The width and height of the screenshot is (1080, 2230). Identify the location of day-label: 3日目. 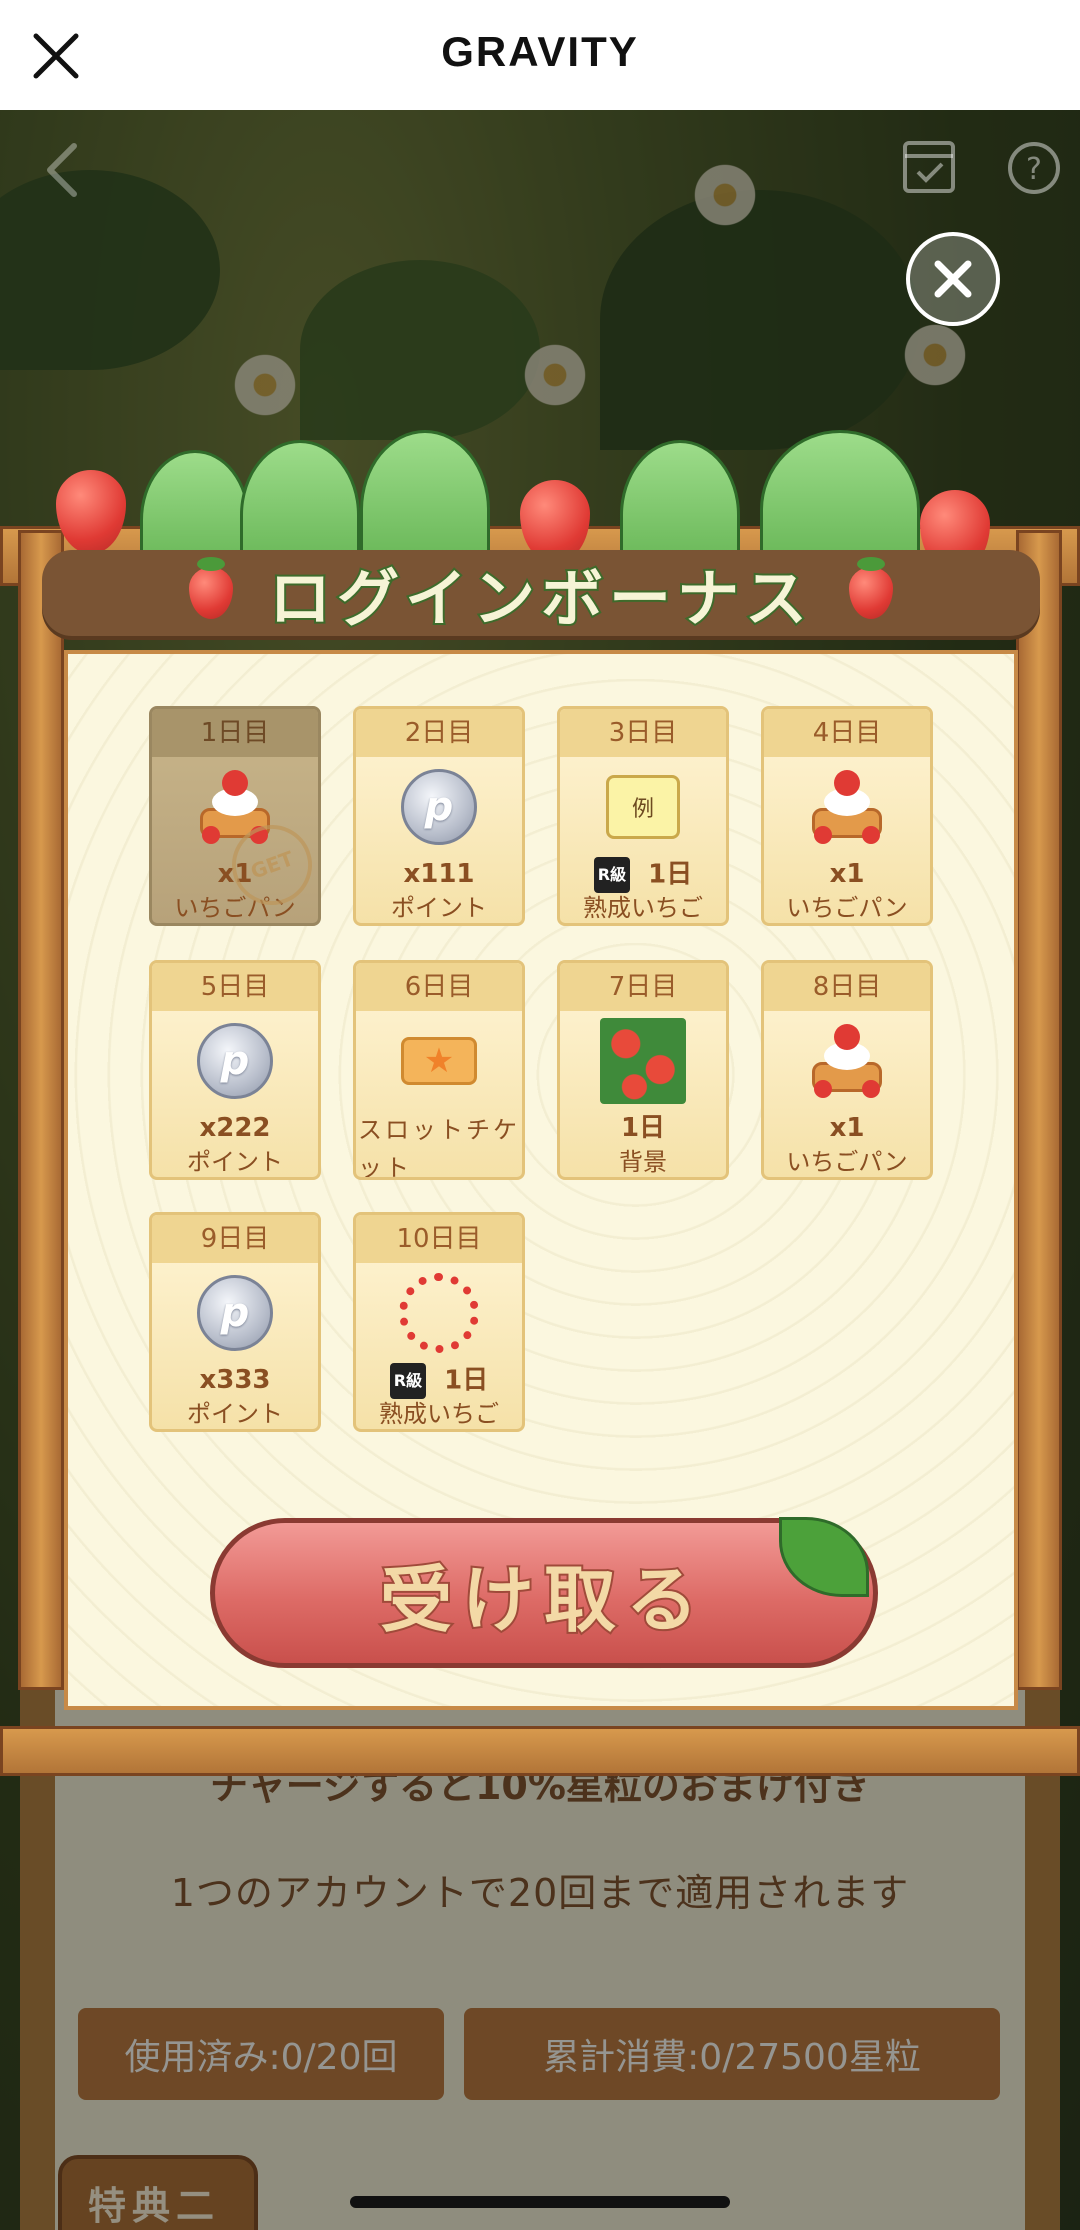
(643, 733).